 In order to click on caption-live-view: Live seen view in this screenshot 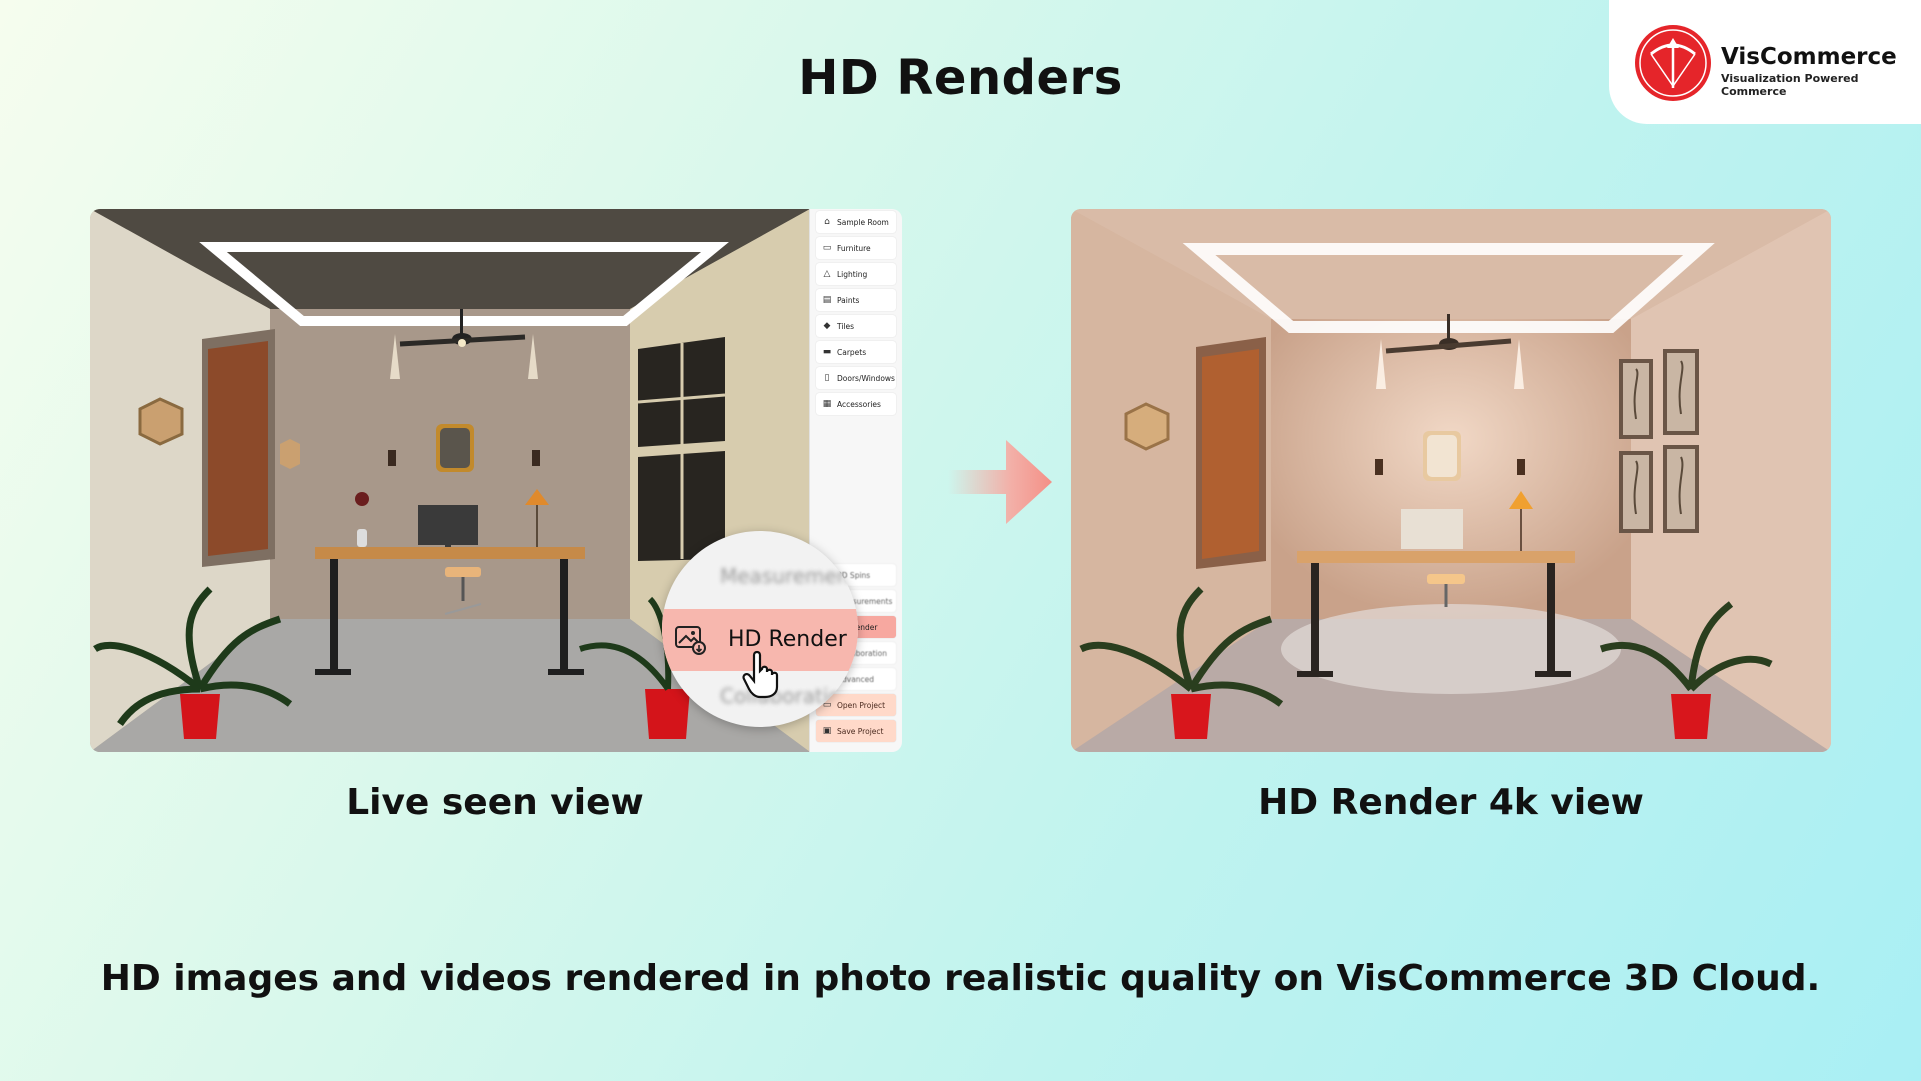, I will do `click(495, 802)`.